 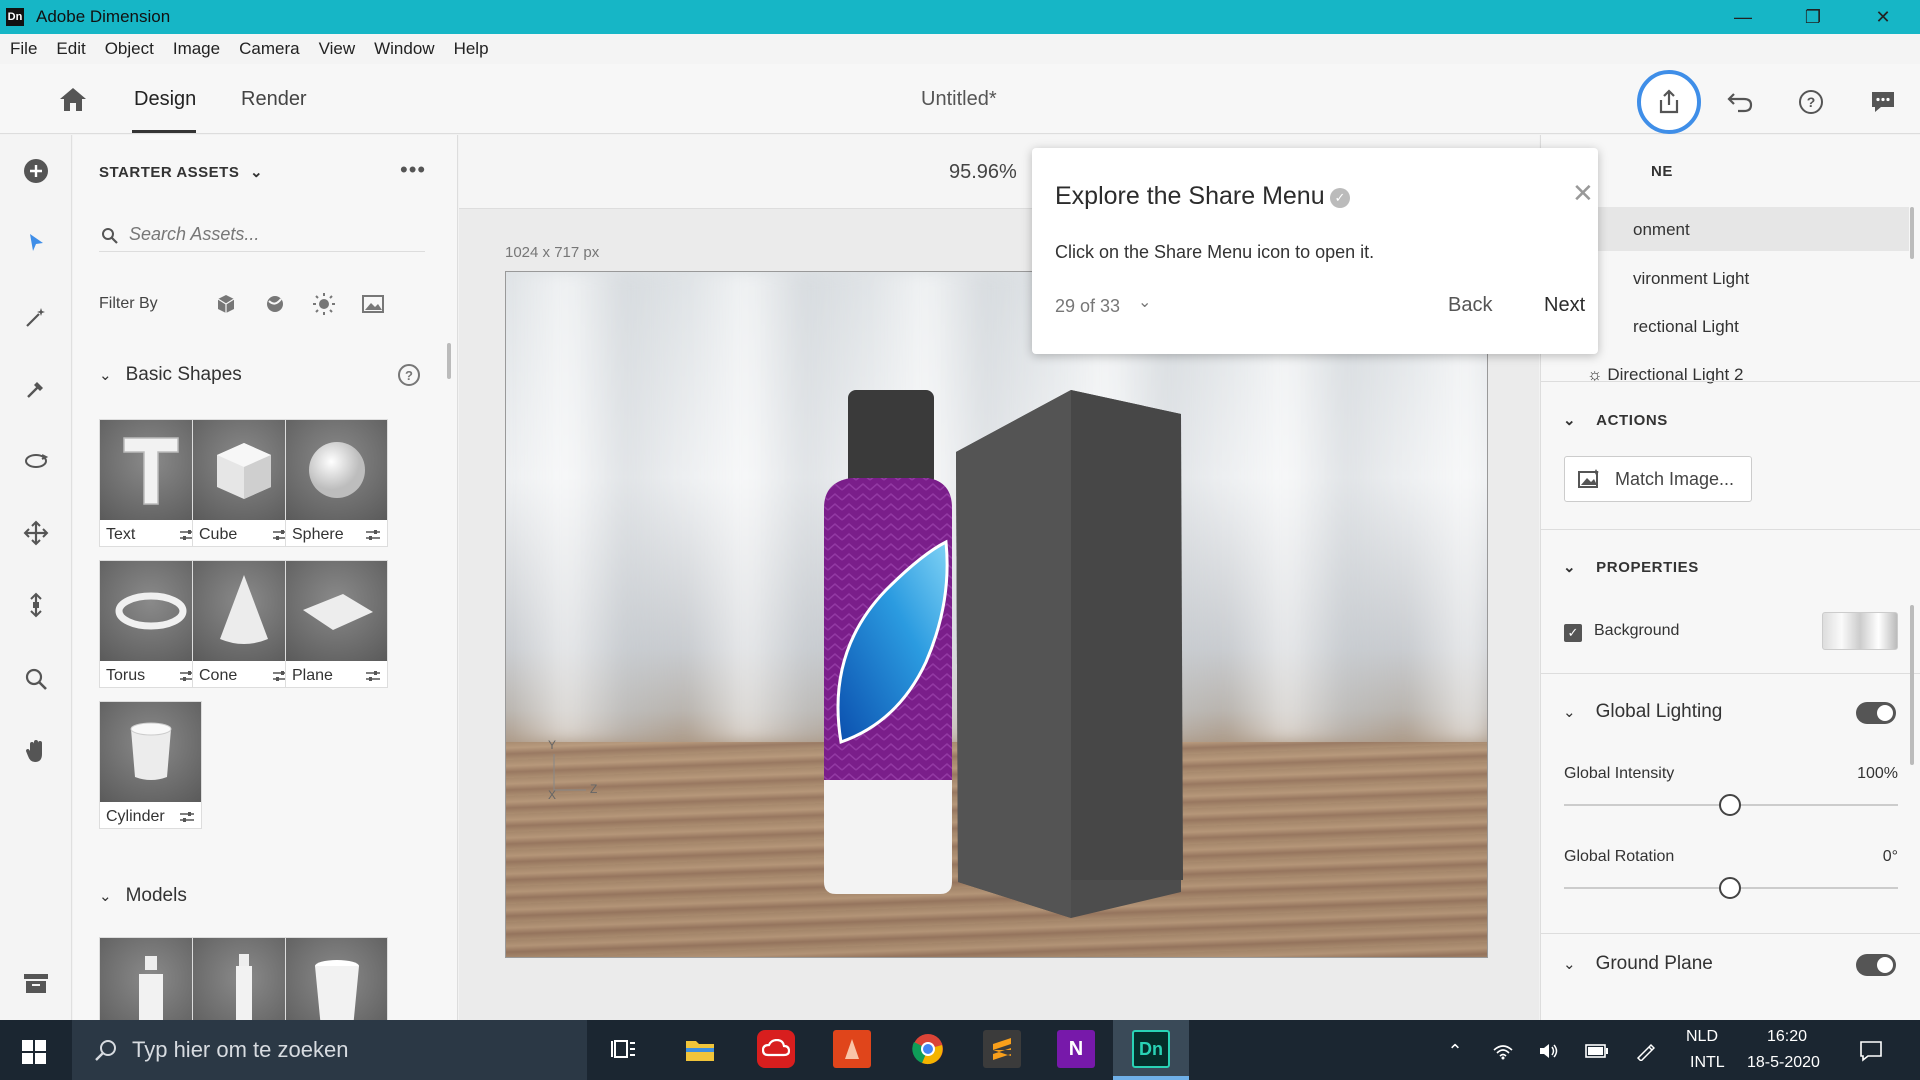 What do you see at coordinates (1076, 1049) in the screenshot?
I see `onenote-icon: N` at bounding box center [1076, 1049].